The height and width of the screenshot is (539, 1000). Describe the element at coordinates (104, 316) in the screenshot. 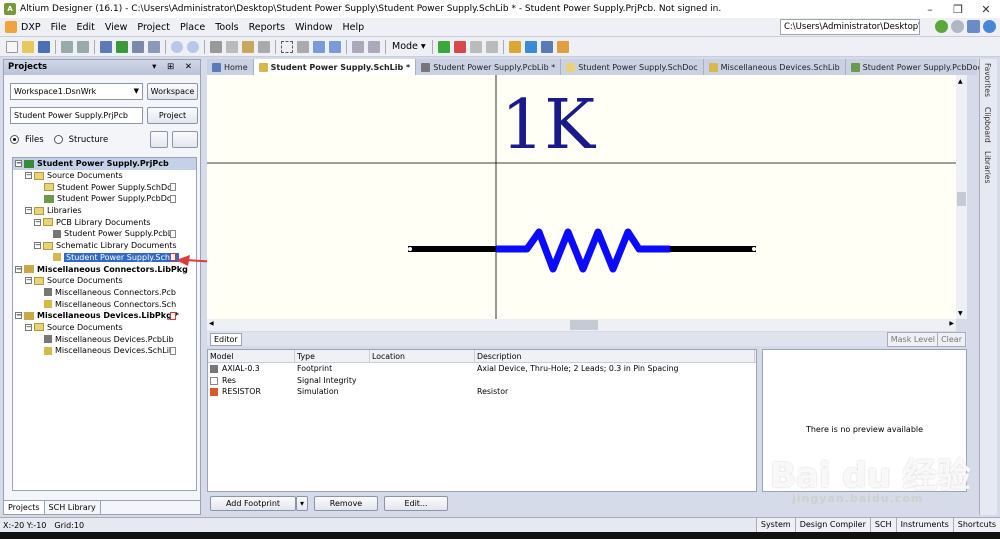

I see `tree-item: − Miscellaneous Devices.LibPkg *` at that location.